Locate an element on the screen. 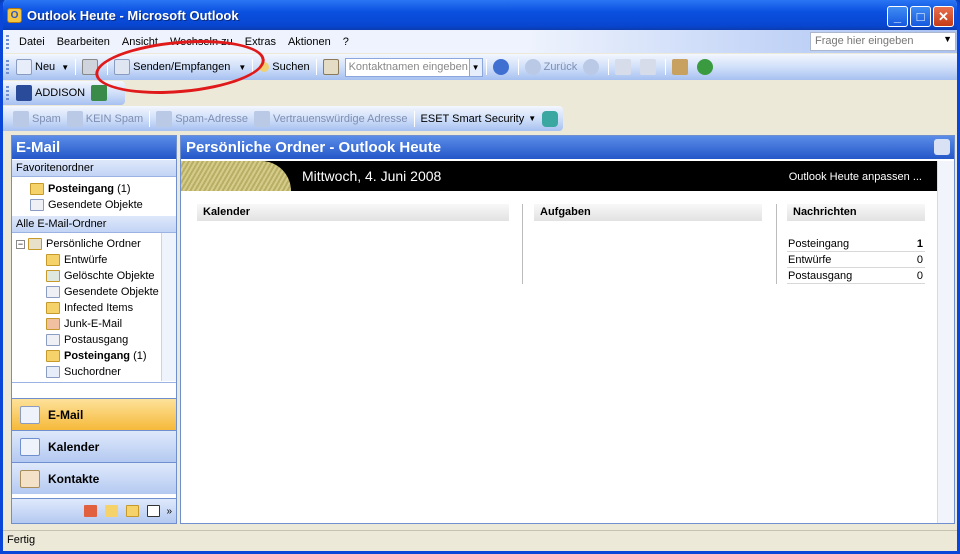  close-button: ✕ is located at coordinates (943, 16).